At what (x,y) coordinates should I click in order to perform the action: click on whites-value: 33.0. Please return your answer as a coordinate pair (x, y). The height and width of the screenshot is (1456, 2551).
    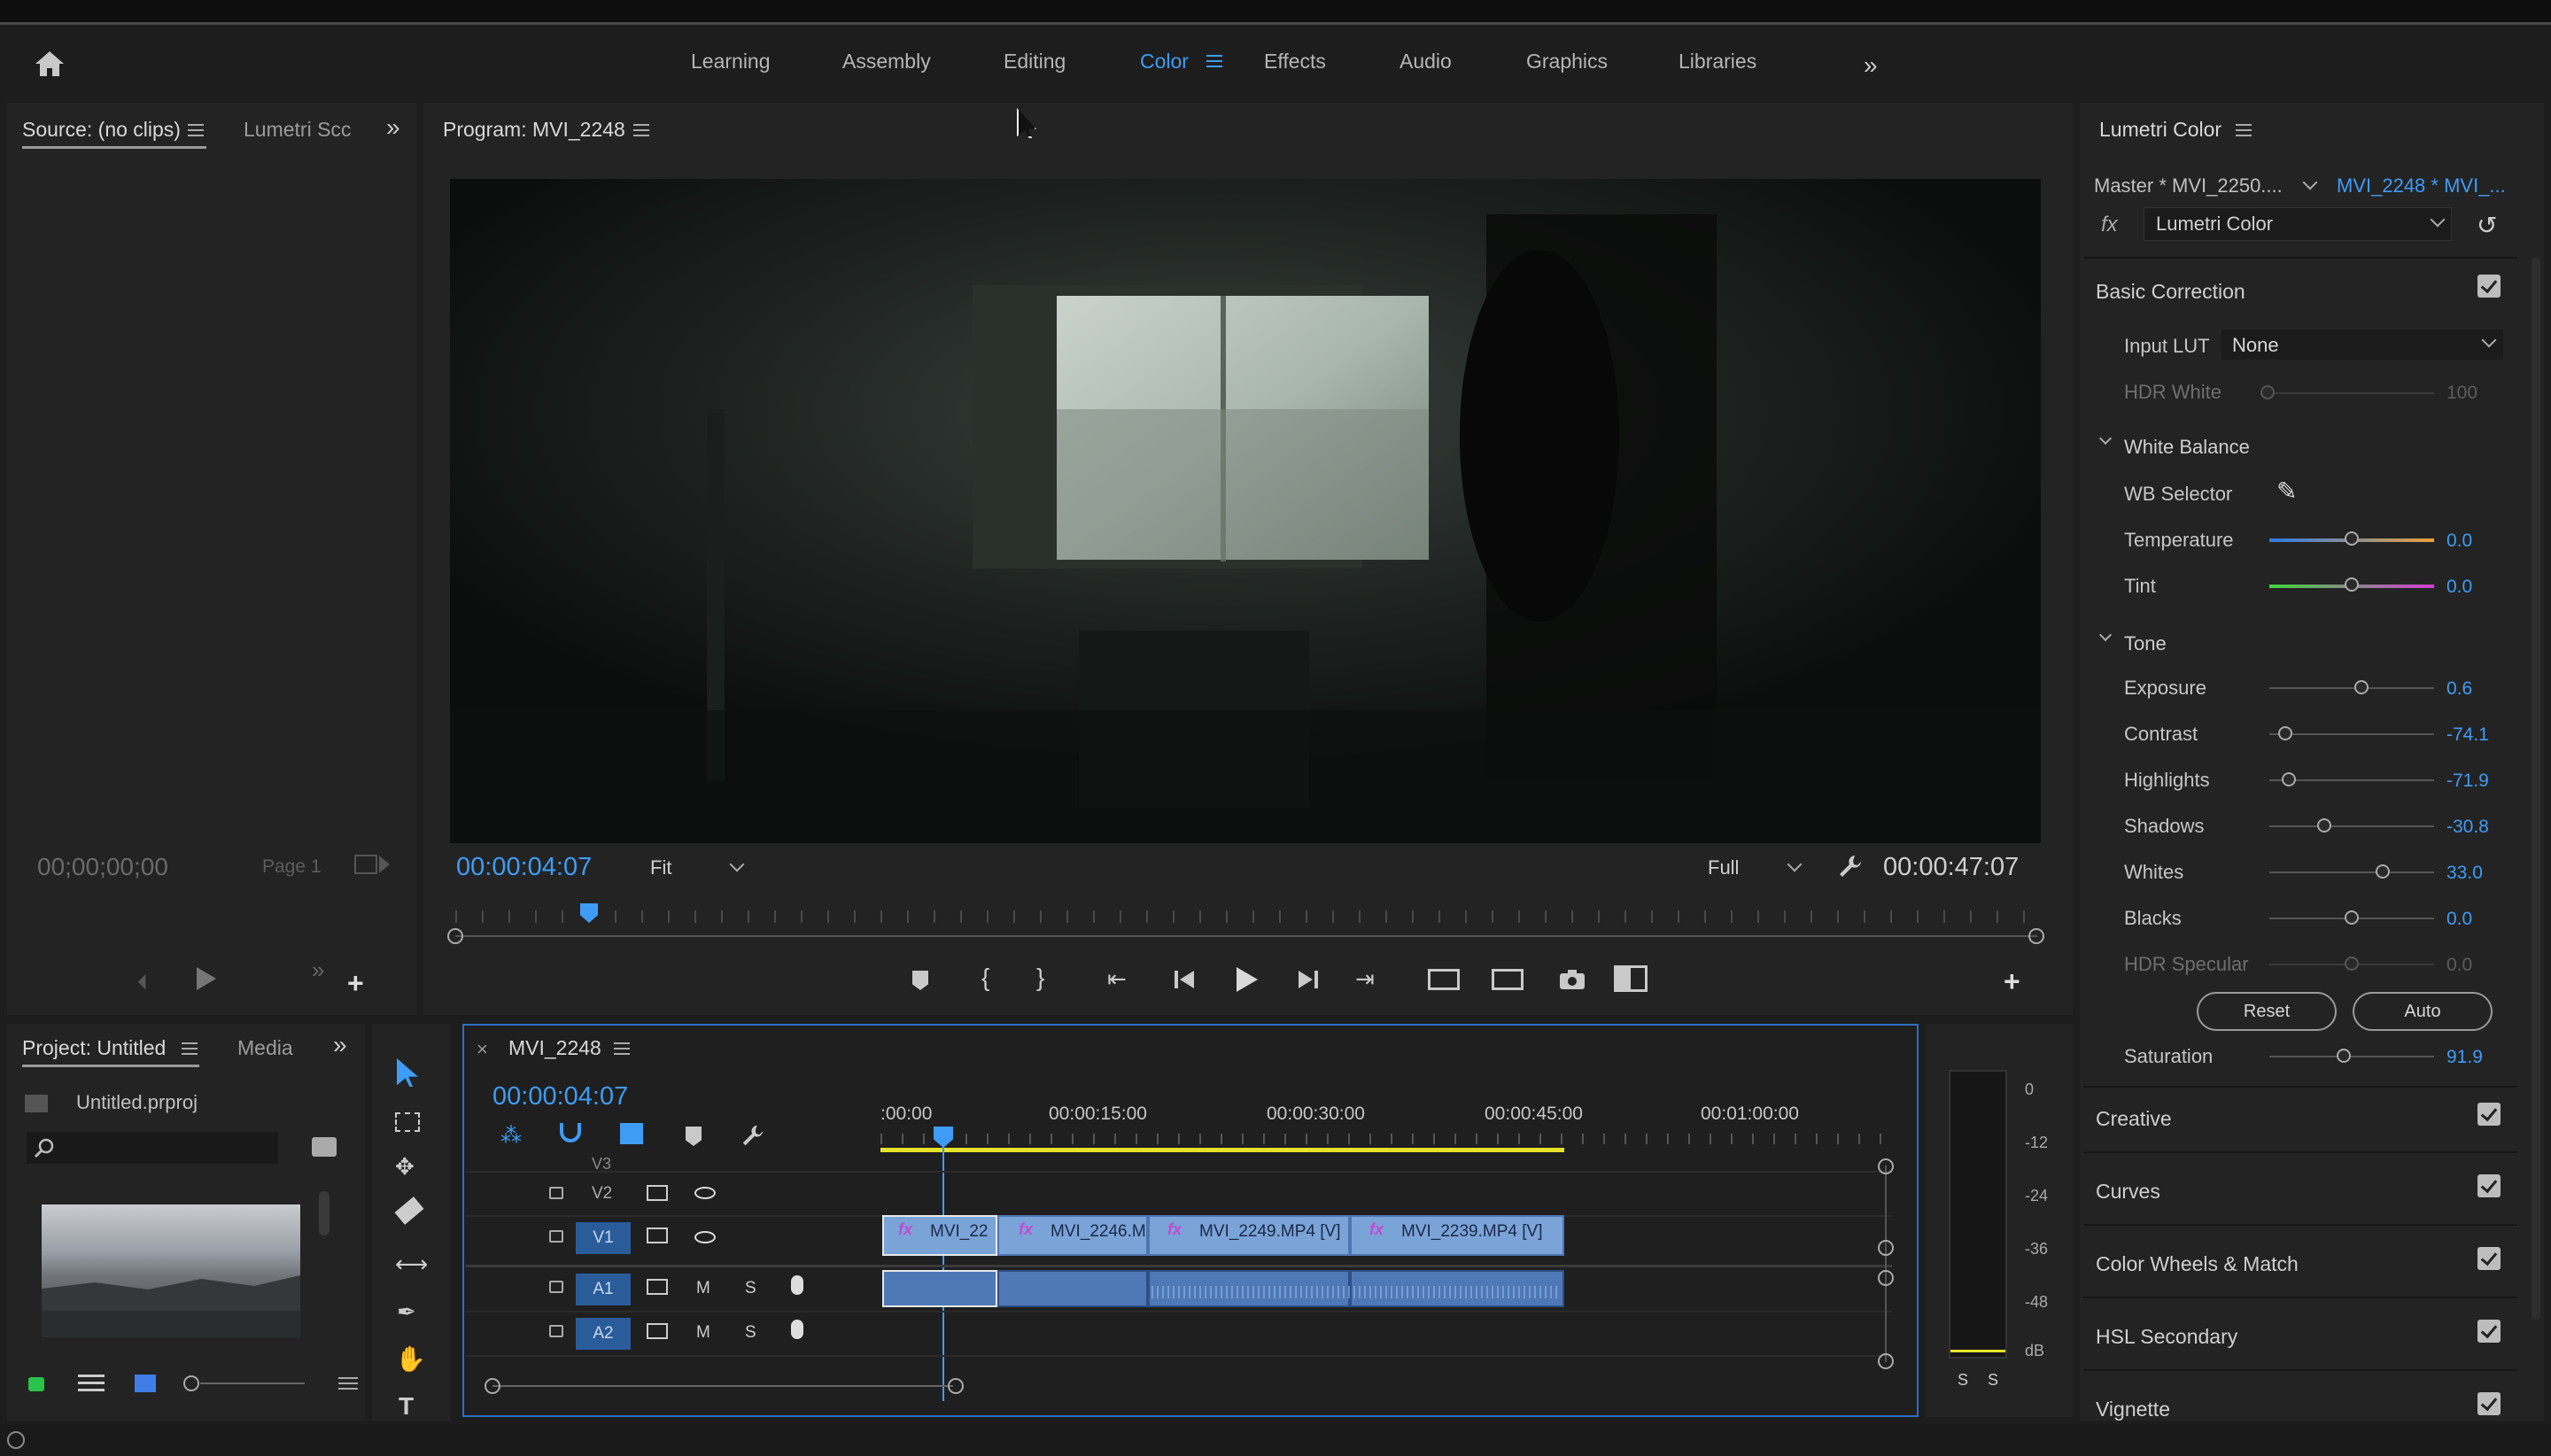
    Looking at the image, I should click on (2465, 873).